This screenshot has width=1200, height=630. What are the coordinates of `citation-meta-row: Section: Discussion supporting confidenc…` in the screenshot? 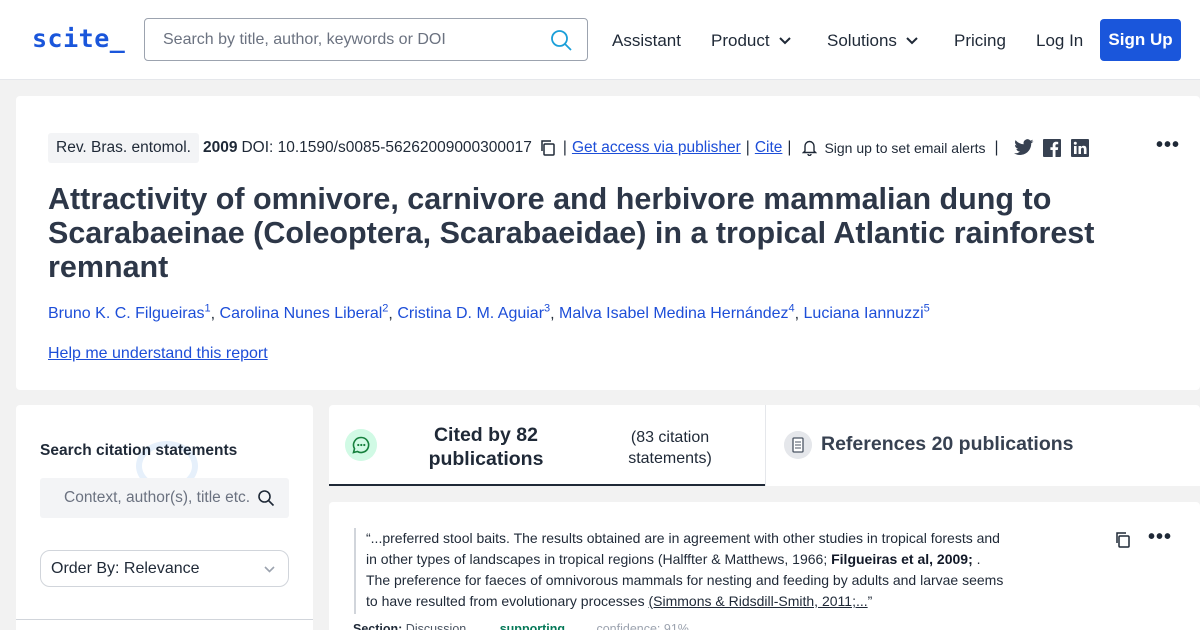 It's located at (521, 626).